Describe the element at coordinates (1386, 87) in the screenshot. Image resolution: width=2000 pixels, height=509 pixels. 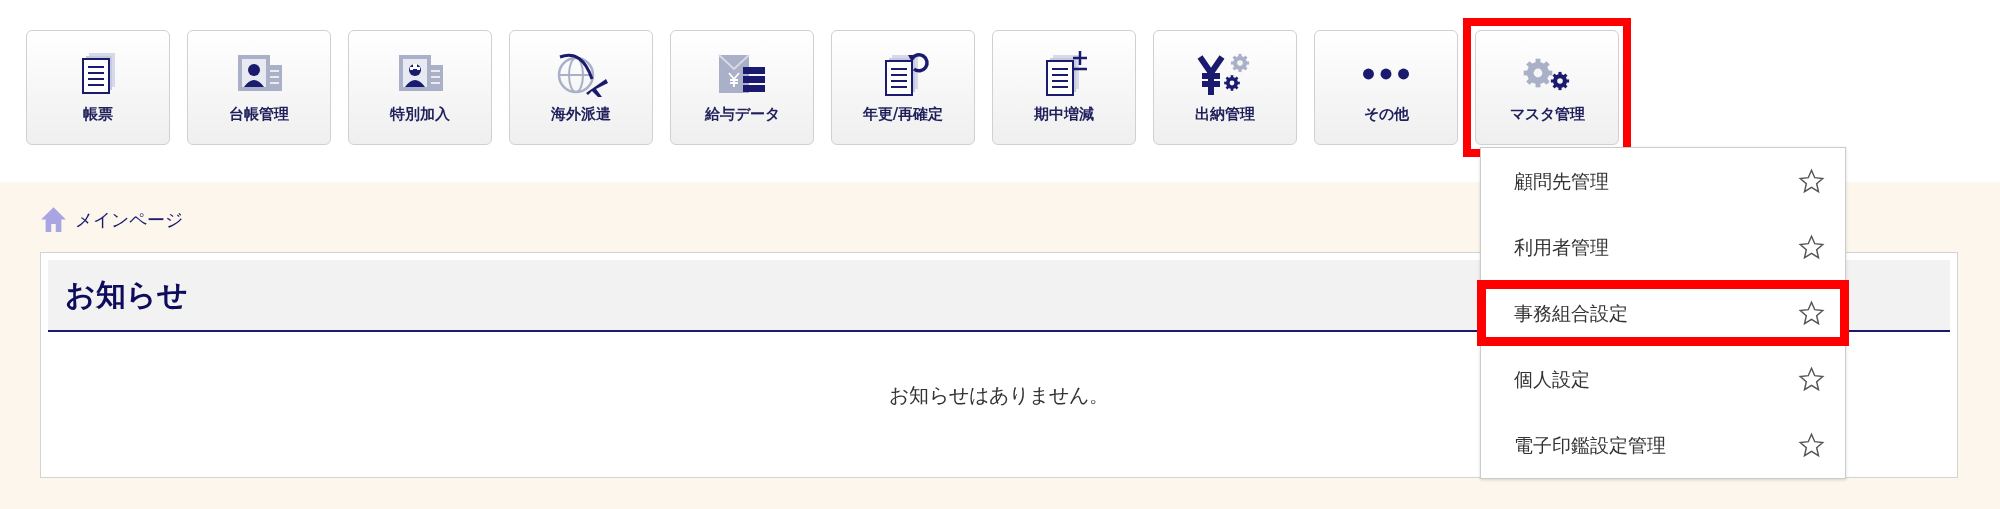
I see `toolbar-button: その他` at that location.